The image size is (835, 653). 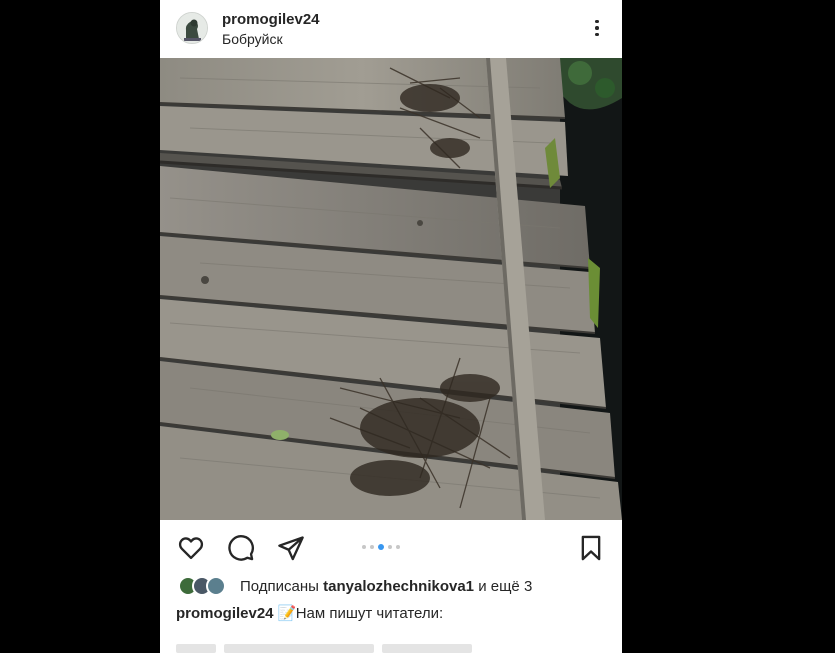 What do you see at coordinates (369, 613) in the screenshot?
I see `caption-text: Нам пишут читатели:` at bounding box center [369, 613].